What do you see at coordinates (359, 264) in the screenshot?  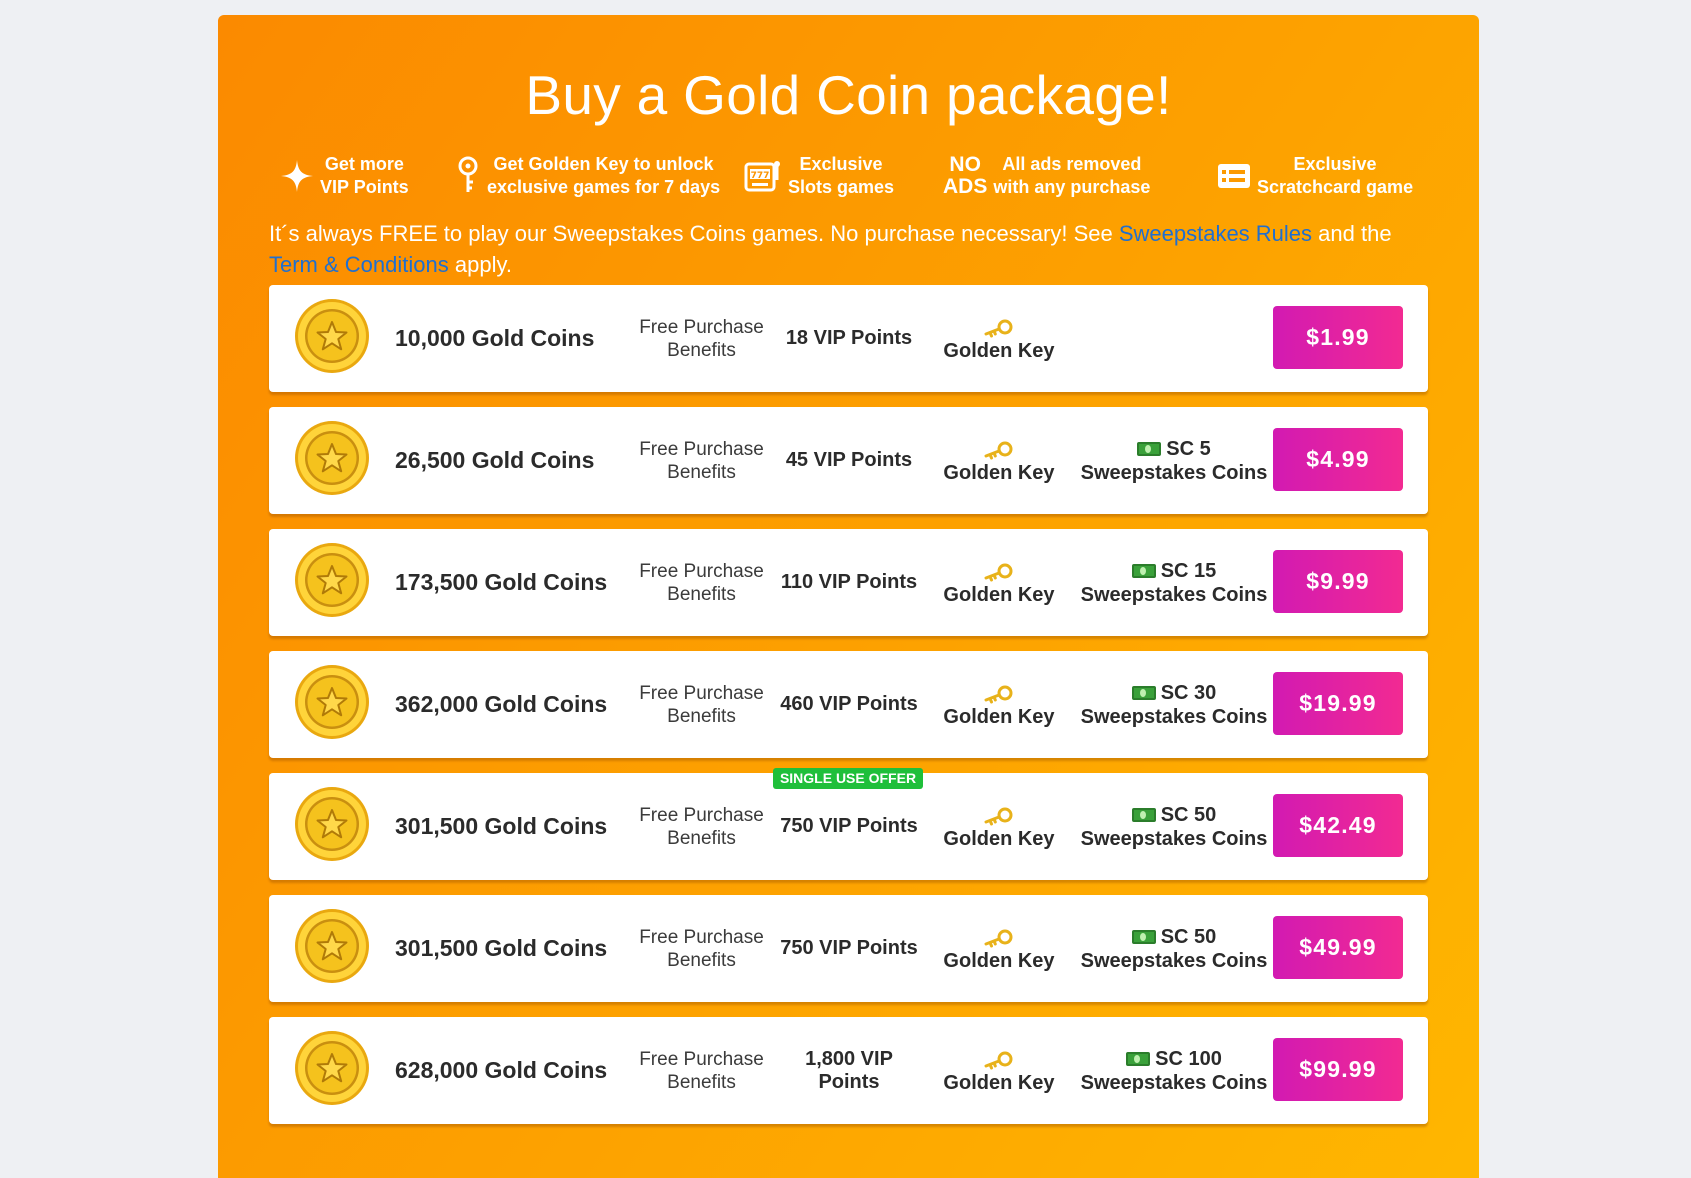 I see `terms-conditions-link: Term & Conditions` at bounding box center [359, 264].